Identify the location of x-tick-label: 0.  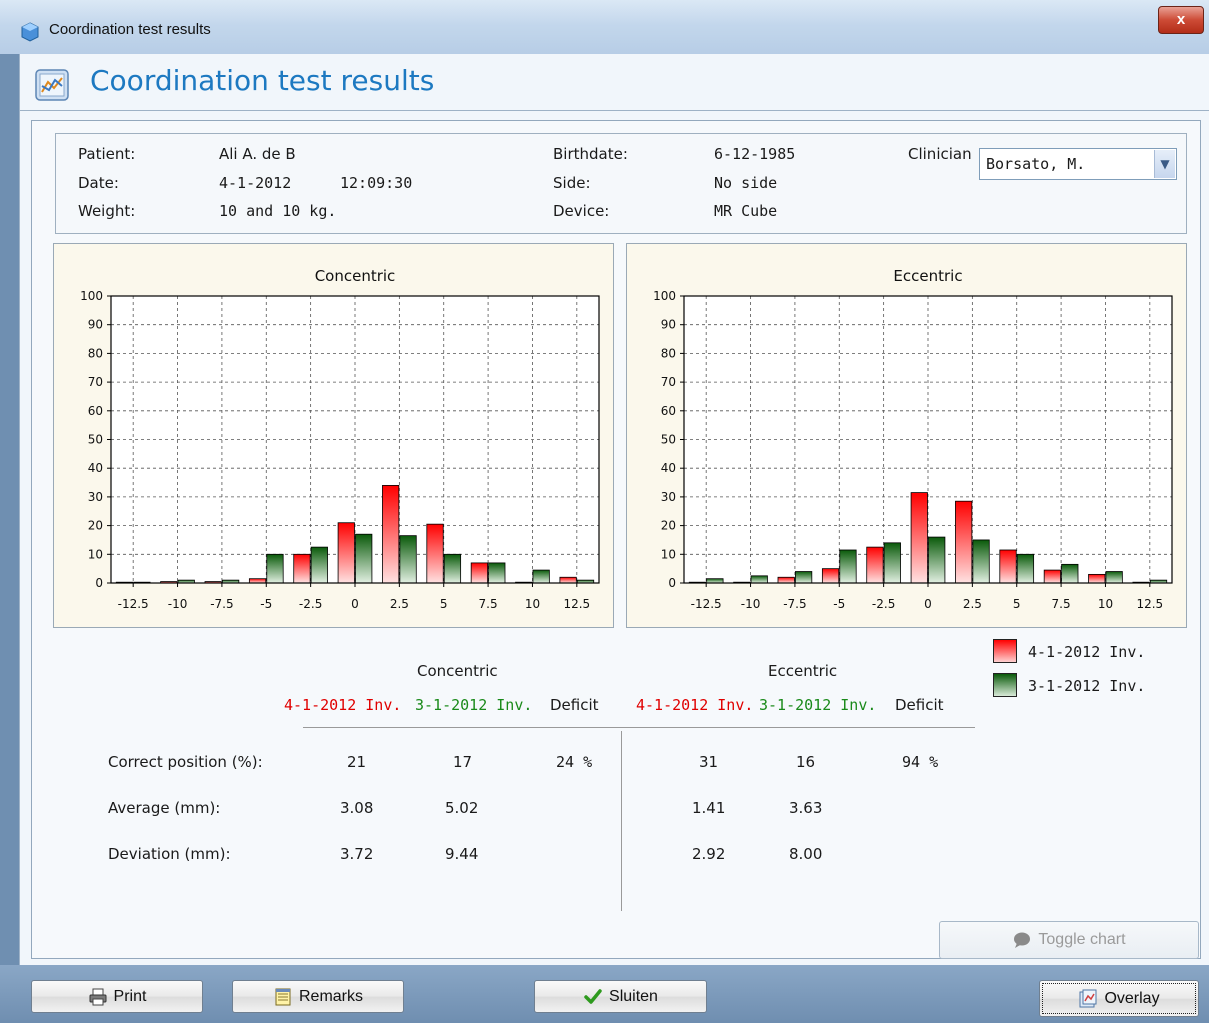
(355, 604).